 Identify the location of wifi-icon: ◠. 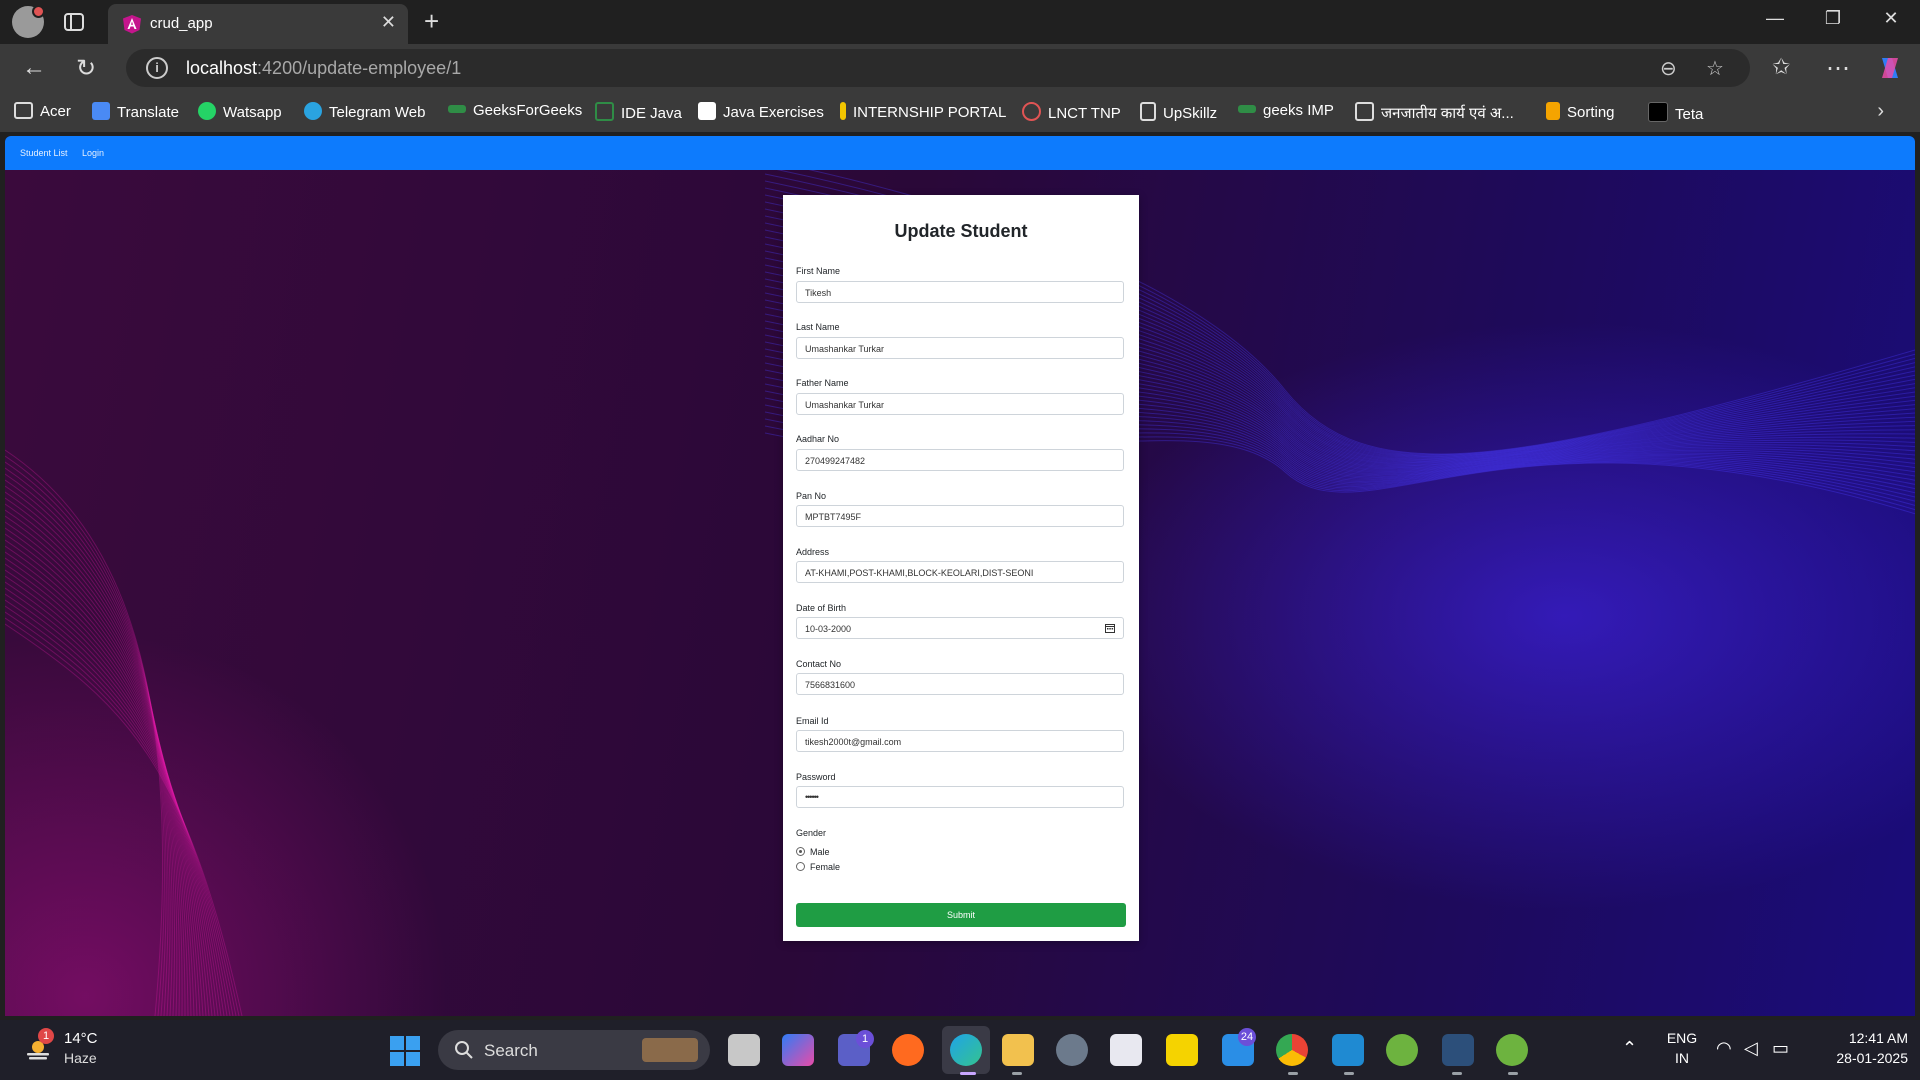
(1724, 1048).